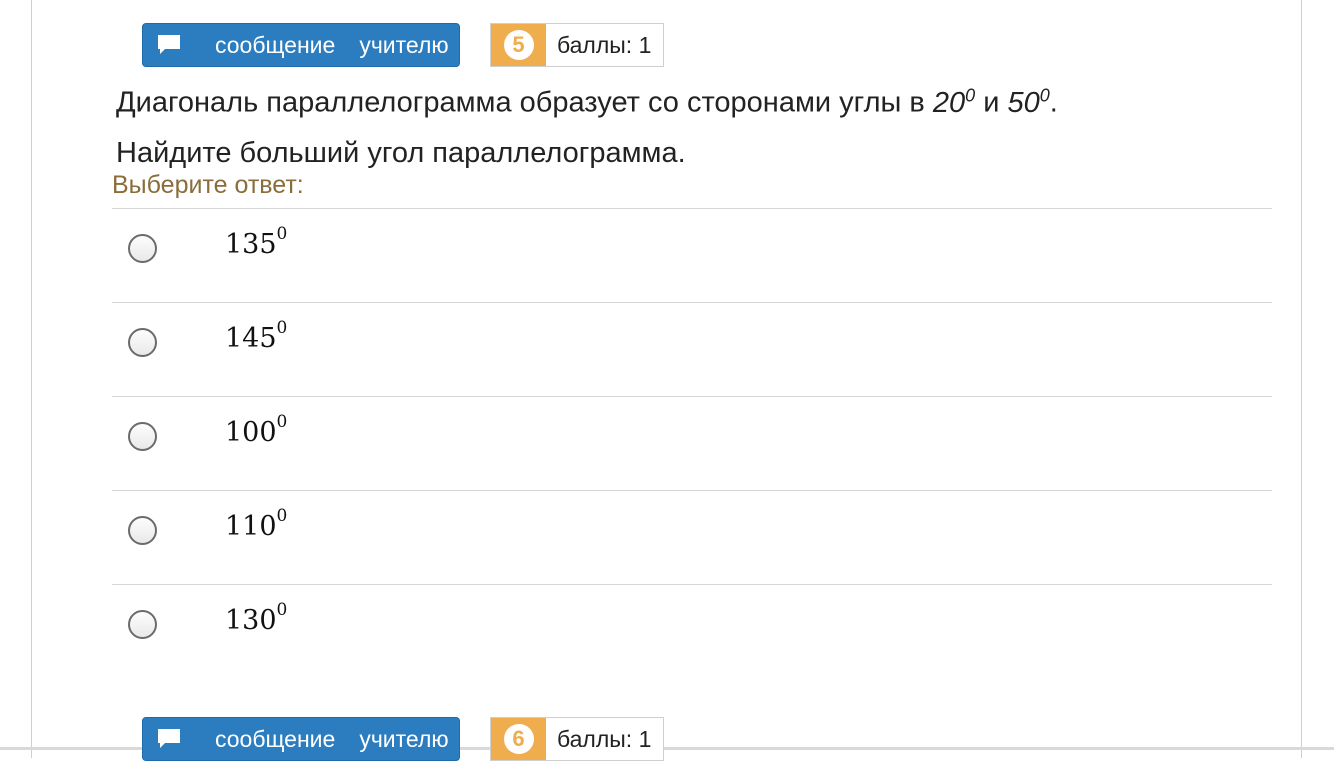 The image size is (1334, 761). What do you see at coordinates (692, 349) in the screenshot?
I see `answer-option: 1450` at bounding box center [692, 349].